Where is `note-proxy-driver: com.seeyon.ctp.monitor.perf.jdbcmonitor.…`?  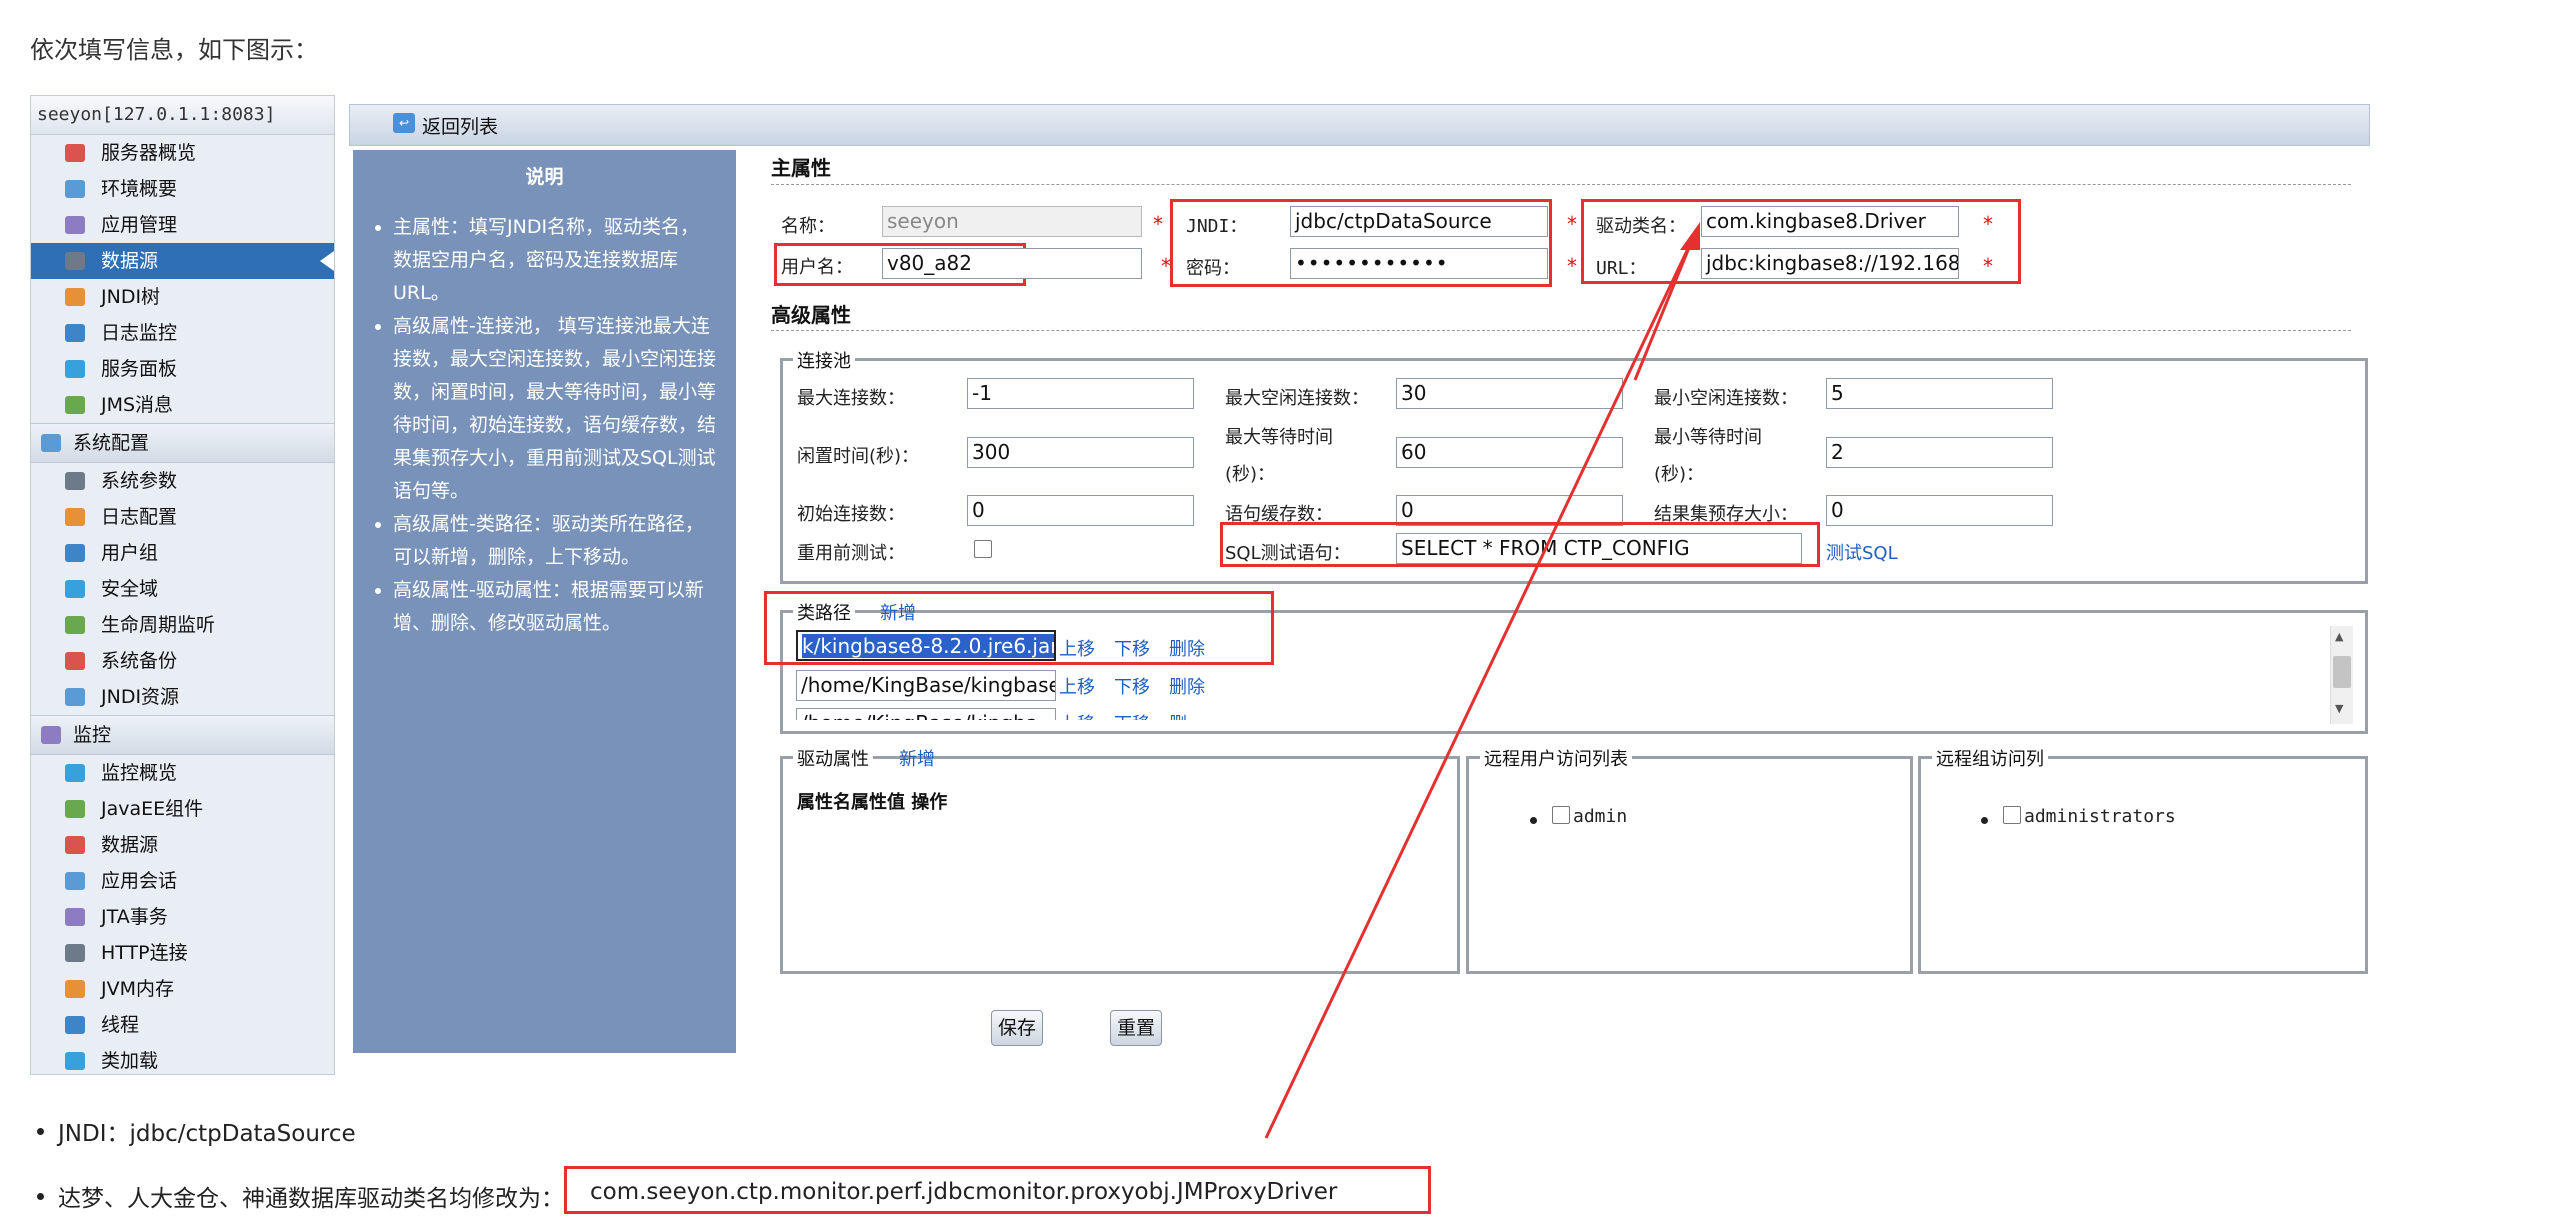 note-proxy-driver: com.seeyon.ctp.monitor.perf.jdbcmonitor.… is located at coordinates (964, 1192).